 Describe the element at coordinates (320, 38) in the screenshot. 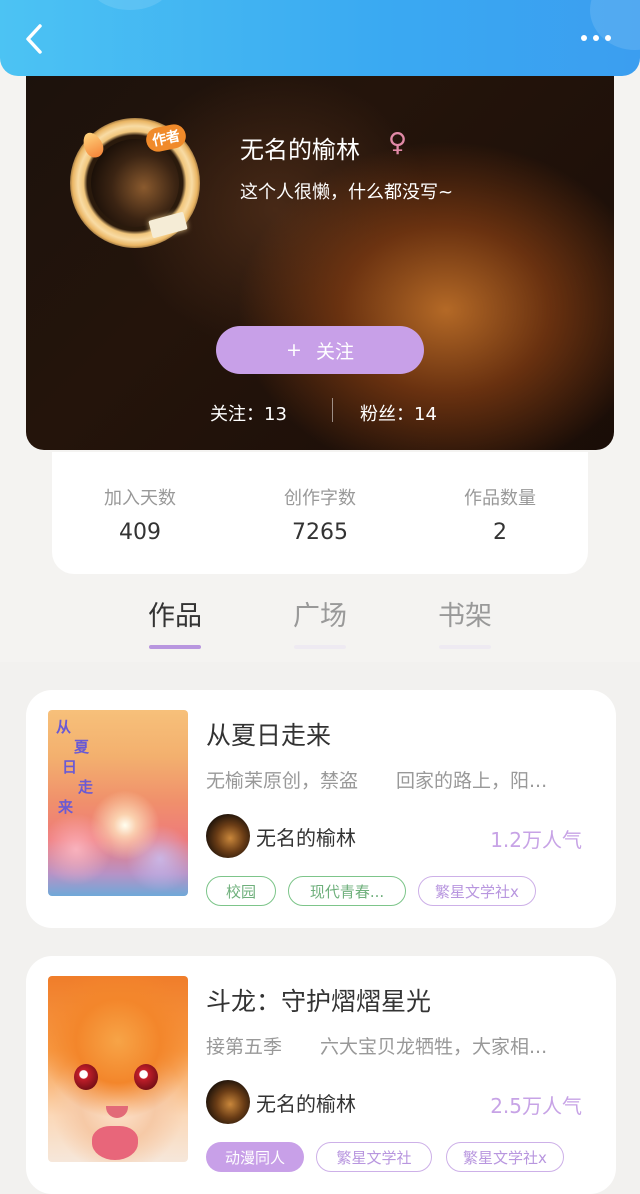

I see `top-bar` at that location.